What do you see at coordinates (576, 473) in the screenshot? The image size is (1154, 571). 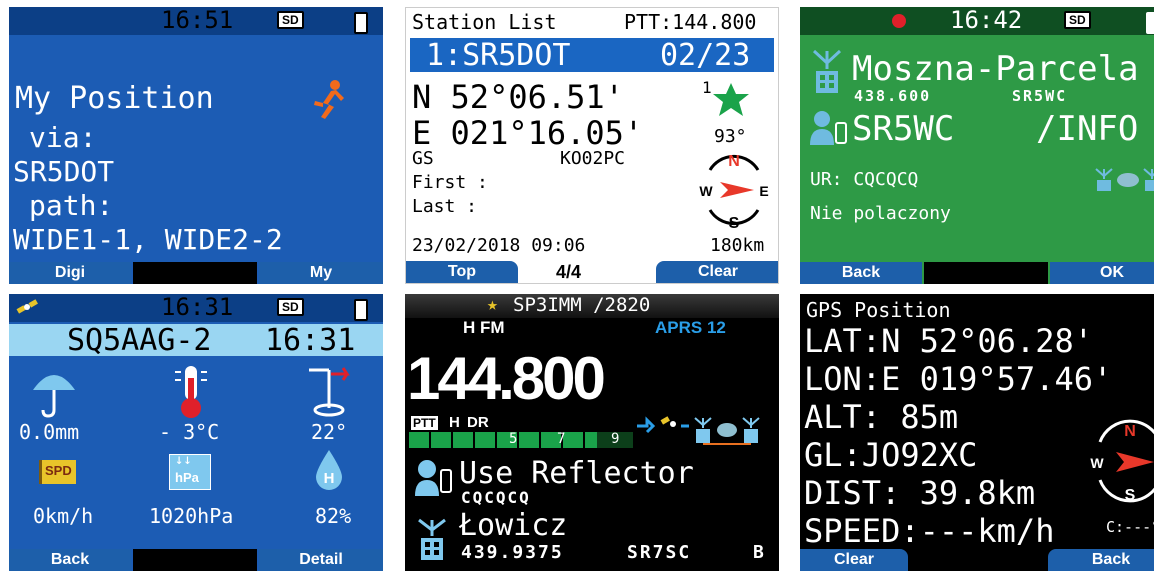 I see `reflector-text: Use Reflector` at bounding box center [576, 473].